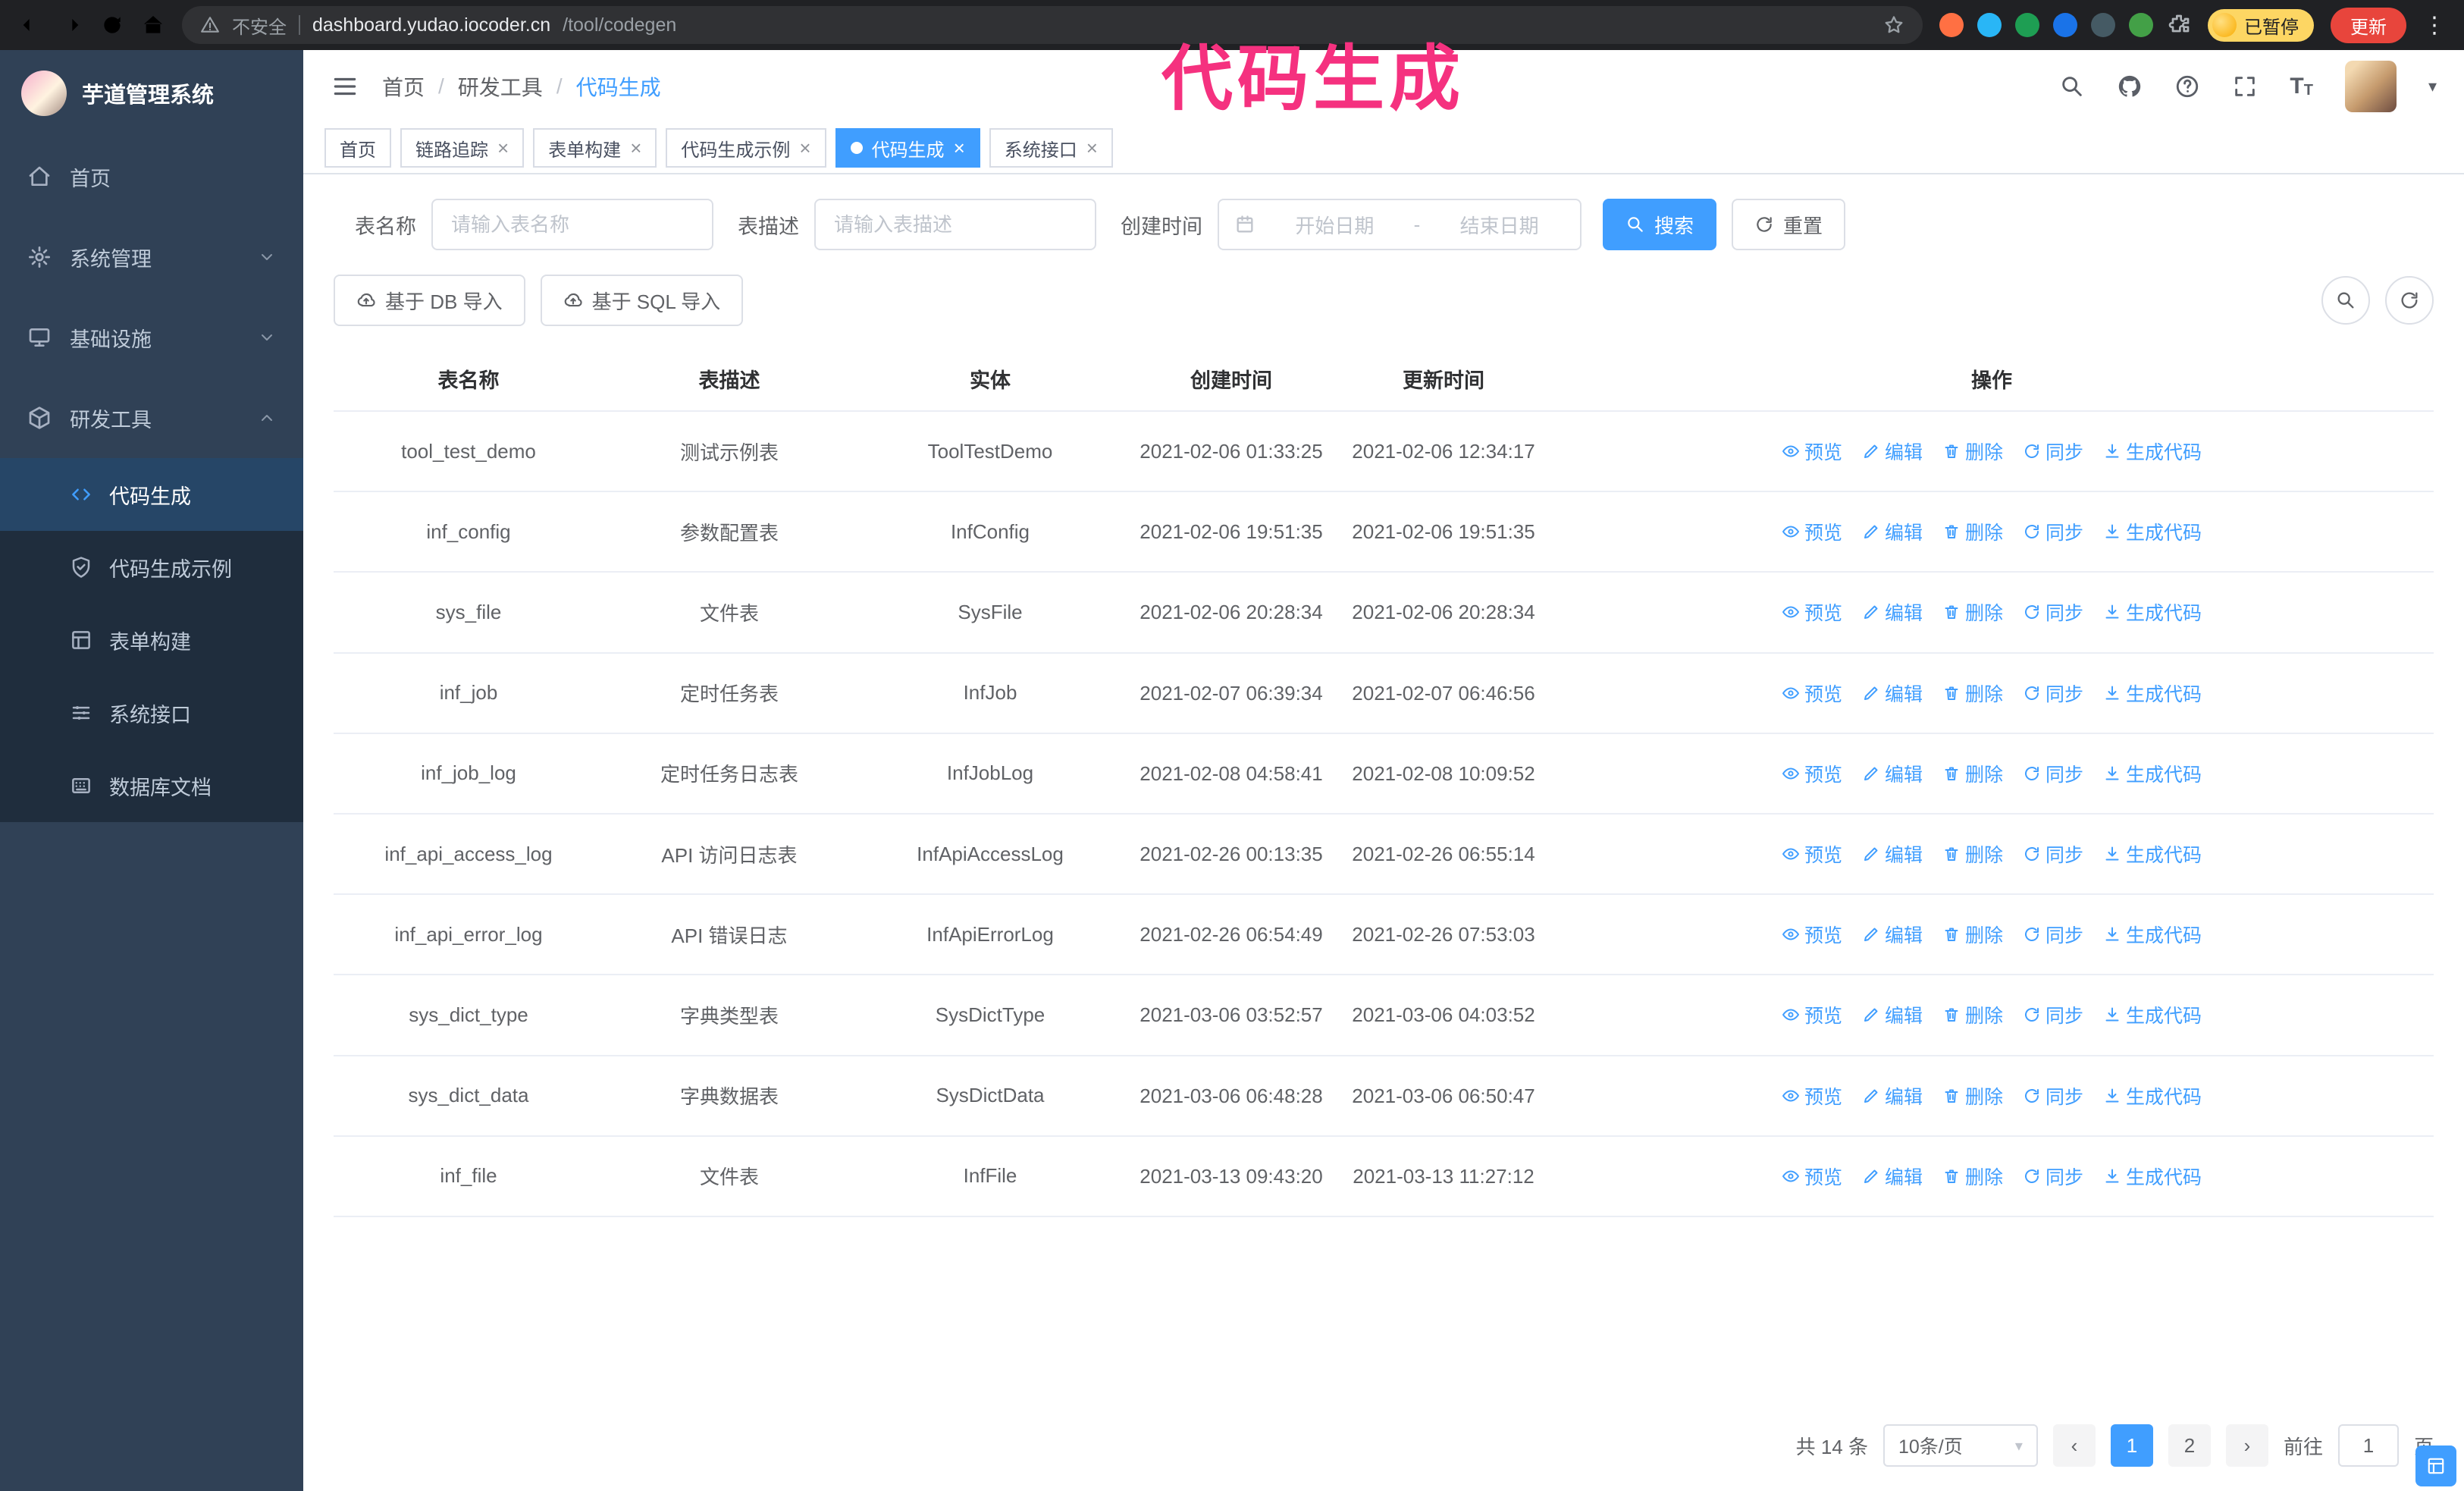  What do you see at coordinates (2247, 1445) in the screenshot?
I see `next-page-button: ›` at bounding box center [2247, 1445].